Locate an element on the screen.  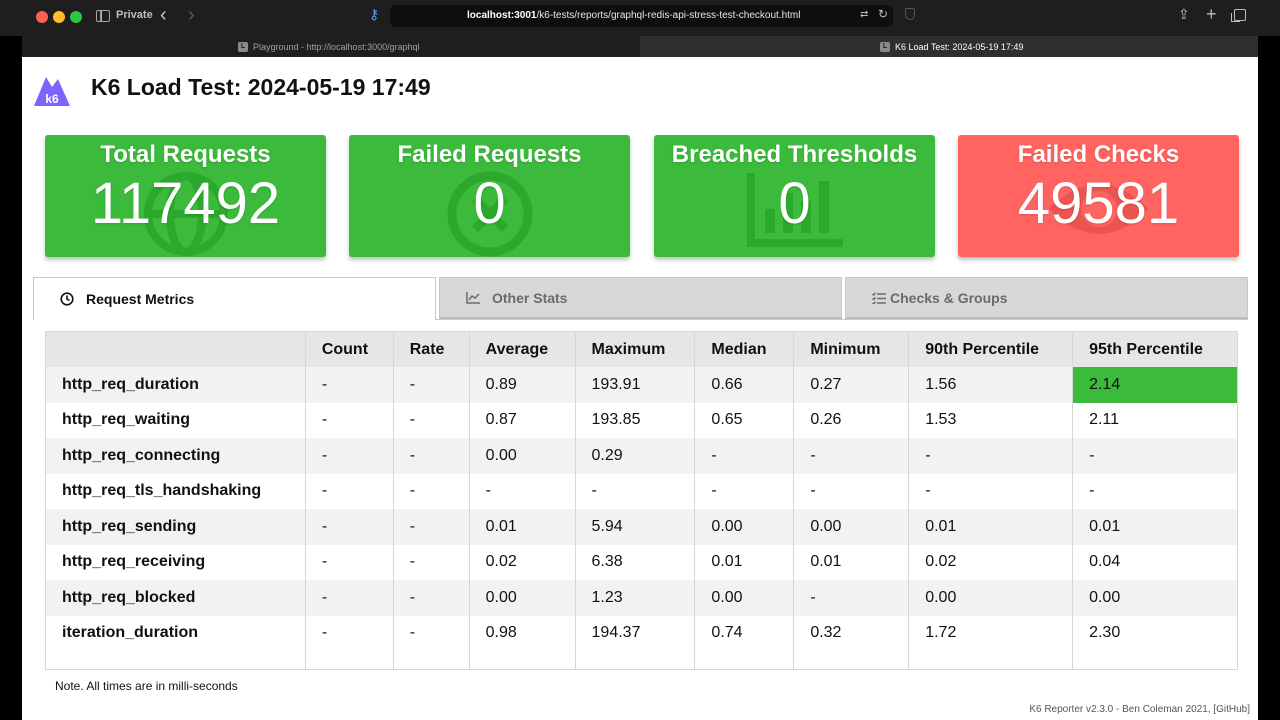
card-value: 0 is located at coordinates (794, 203).